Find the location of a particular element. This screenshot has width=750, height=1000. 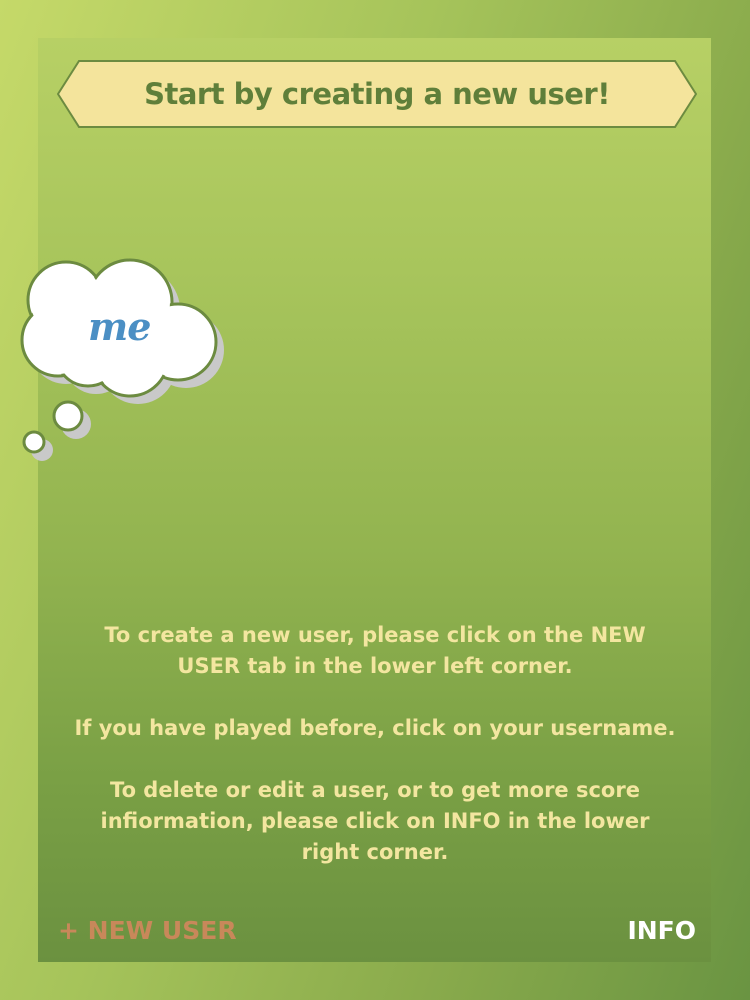

page-title: Start by creating a new user! is located at coordinates (377, 94).